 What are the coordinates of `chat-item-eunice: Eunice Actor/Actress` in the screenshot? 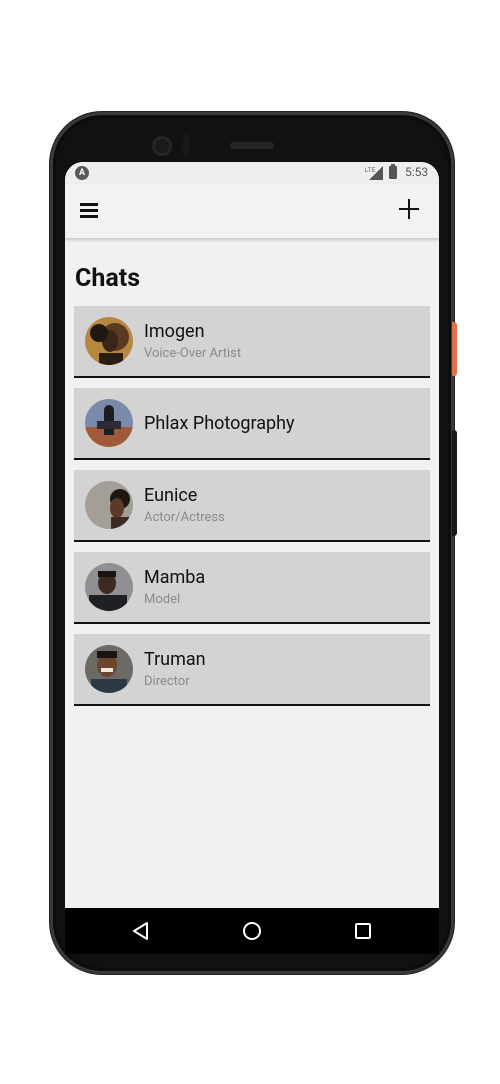 It's located at (252, 506).